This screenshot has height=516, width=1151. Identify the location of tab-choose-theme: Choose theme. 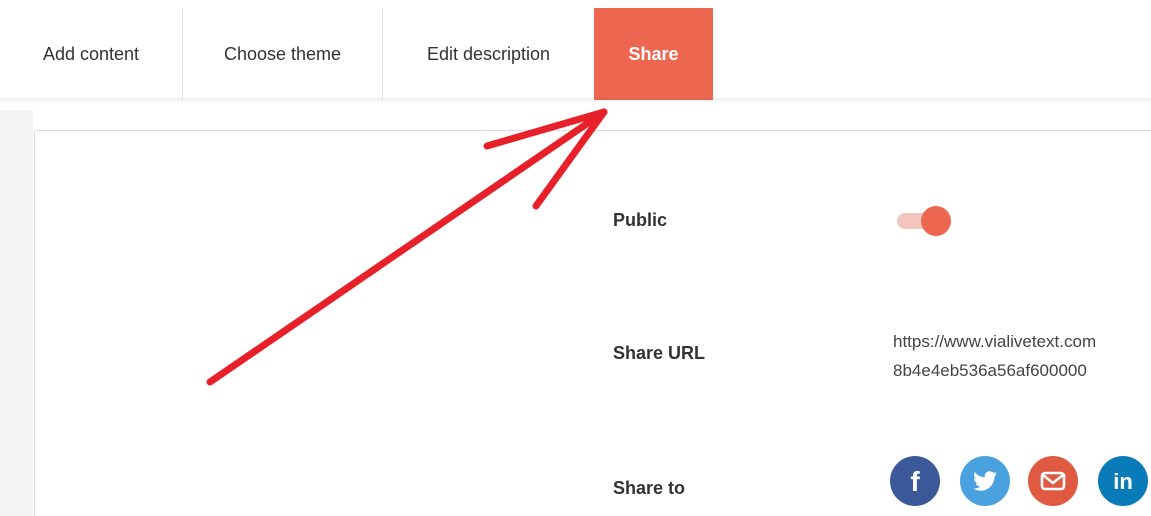
(283, 54).